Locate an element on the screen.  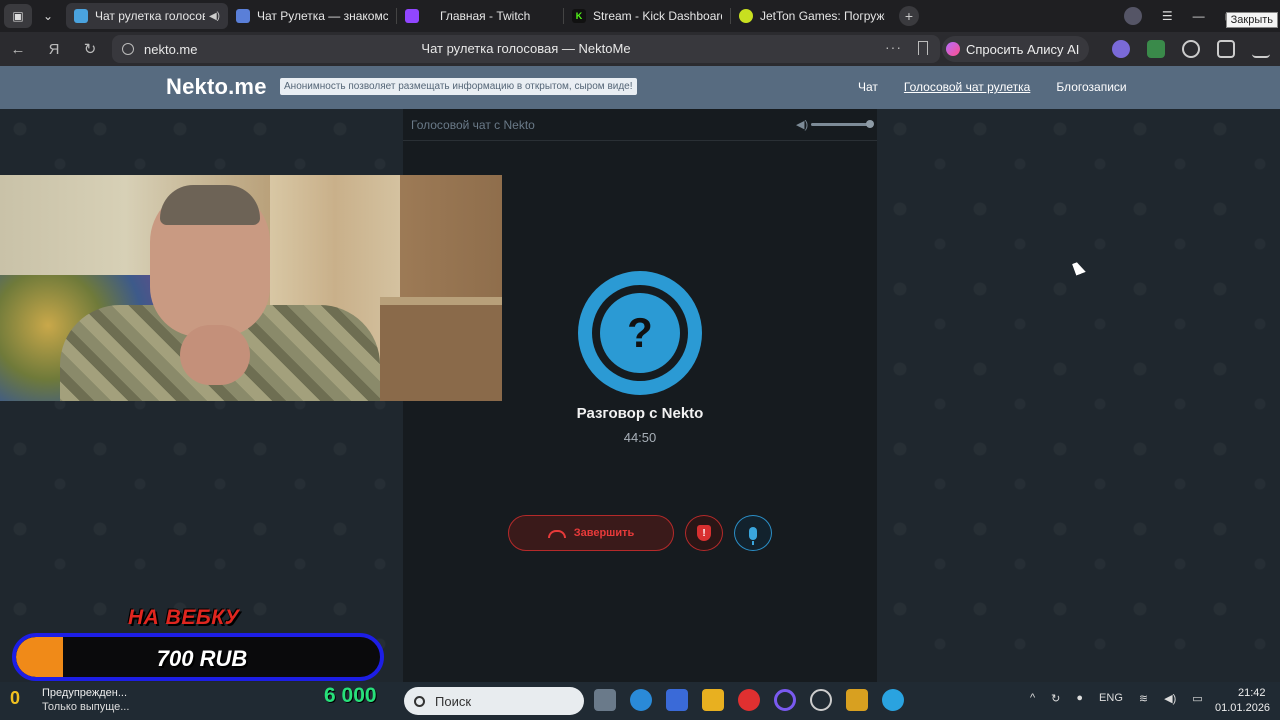
tab-title: Главная - Twitch is located at coordinates (485, 16).